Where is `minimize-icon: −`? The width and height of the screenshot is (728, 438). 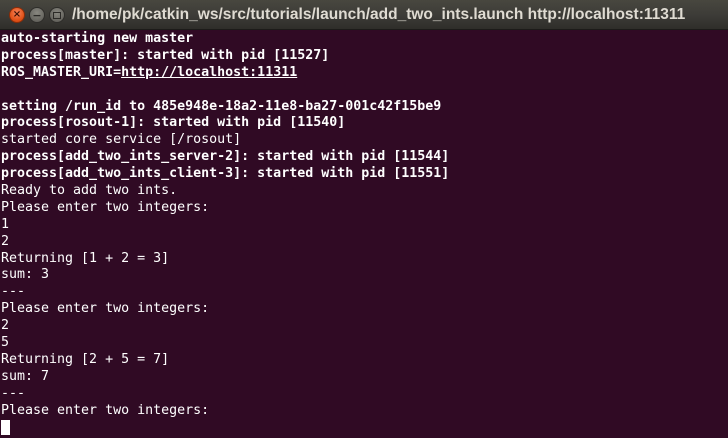 minimize-icon: − is located at coordinates (37, 15).